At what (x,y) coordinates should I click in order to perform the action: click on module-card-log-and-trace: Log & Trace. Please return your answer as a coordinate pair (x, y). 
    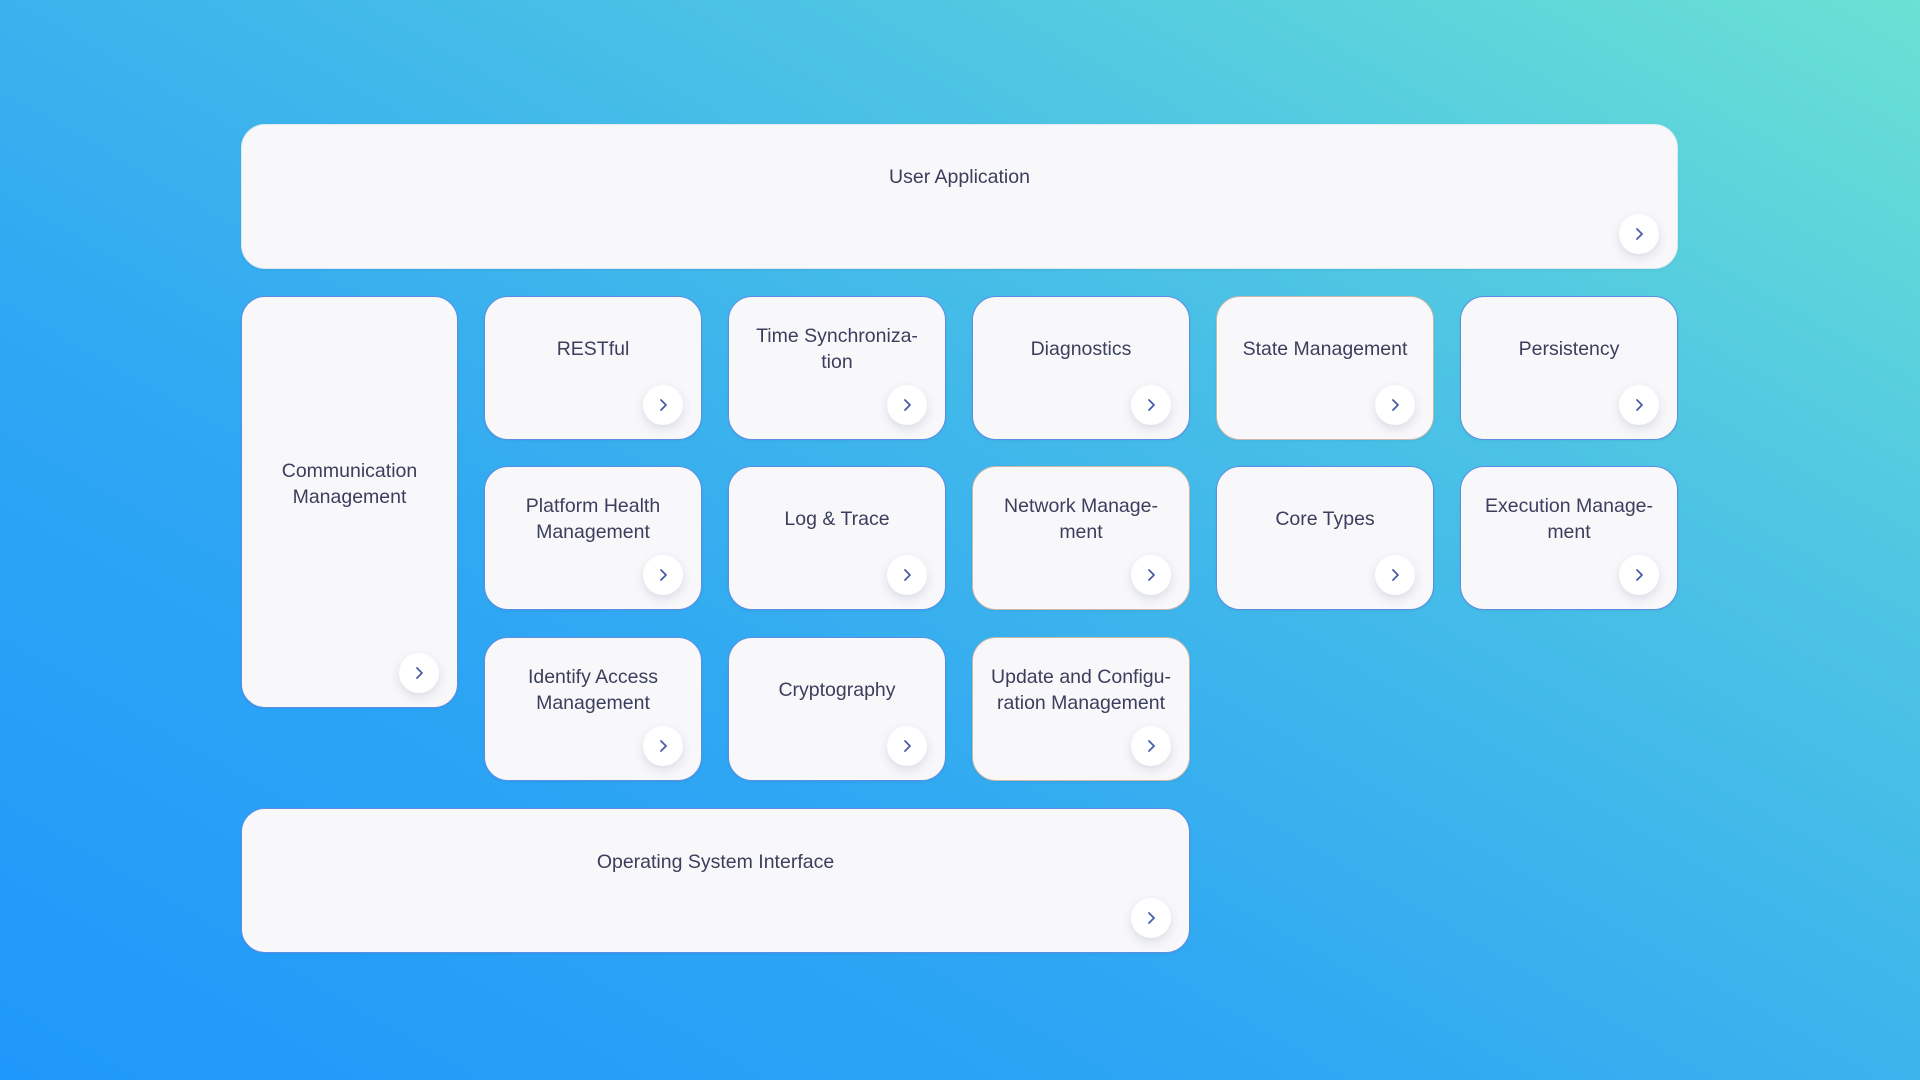
    Looking at the image, I should click on (837, 538).